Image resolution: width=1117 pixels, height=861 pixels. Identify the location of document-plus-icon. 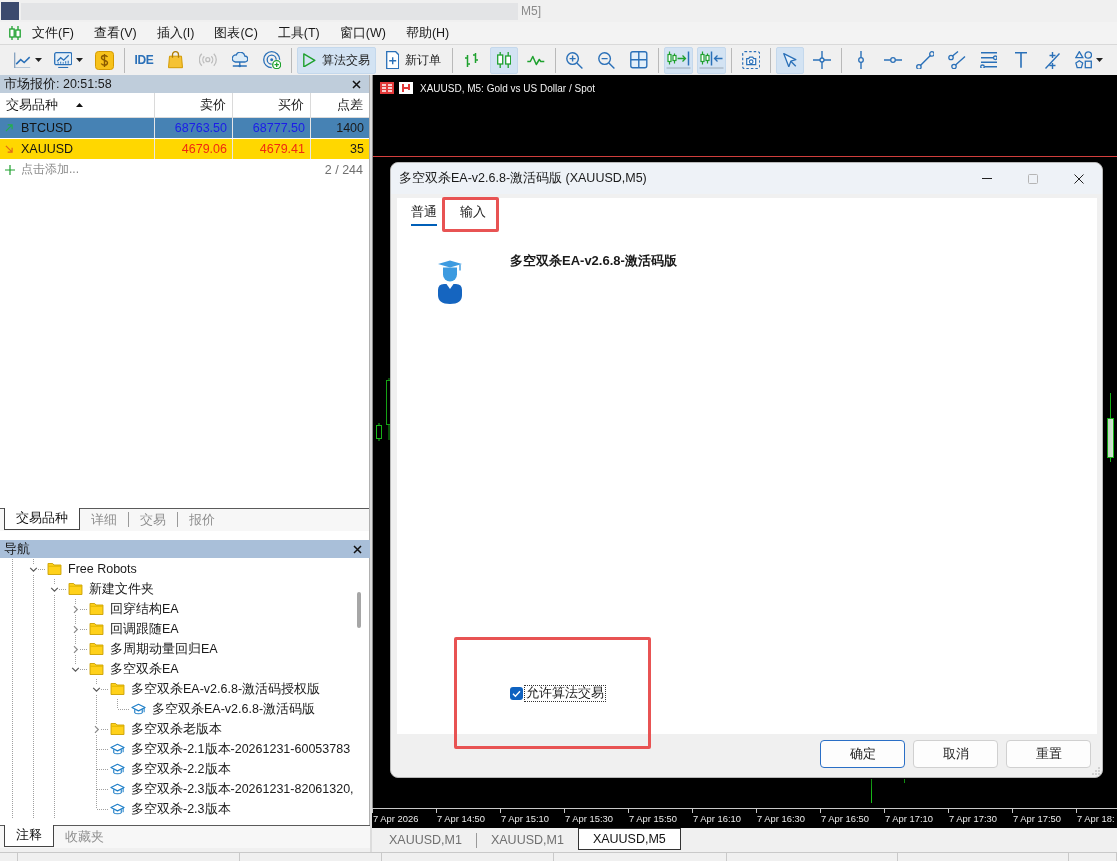
(392, 60).